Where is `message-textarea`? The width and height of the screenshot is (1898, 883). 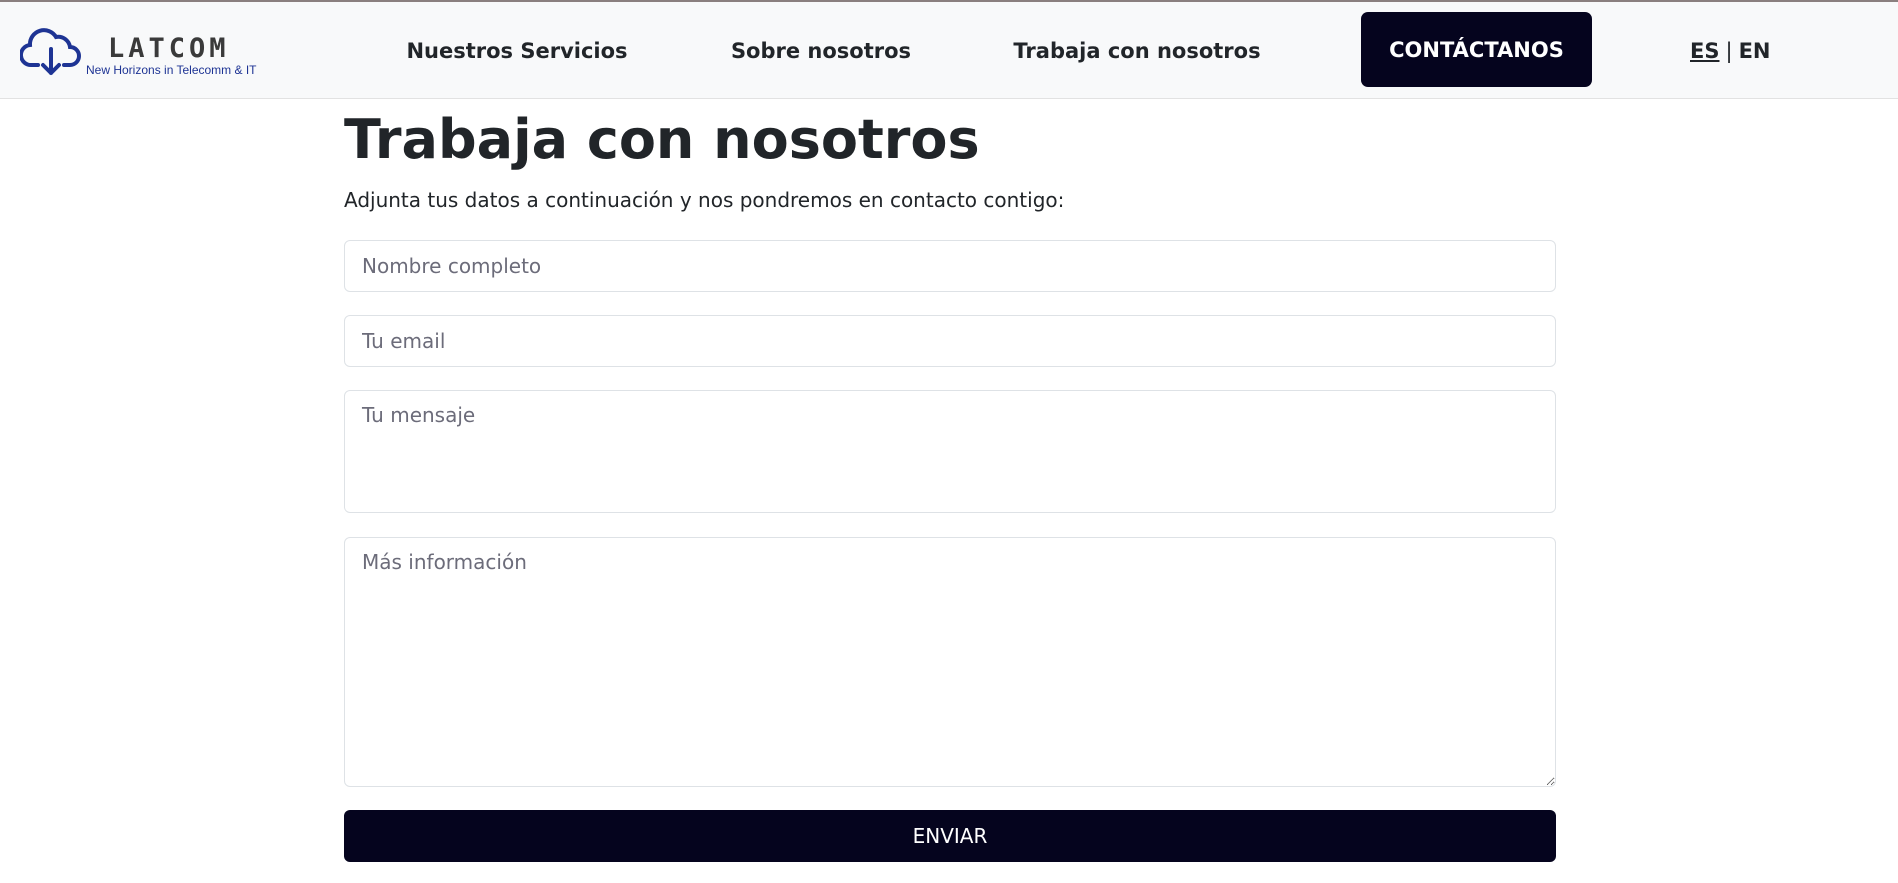 message-textarea is located at coordinates (950, 451).